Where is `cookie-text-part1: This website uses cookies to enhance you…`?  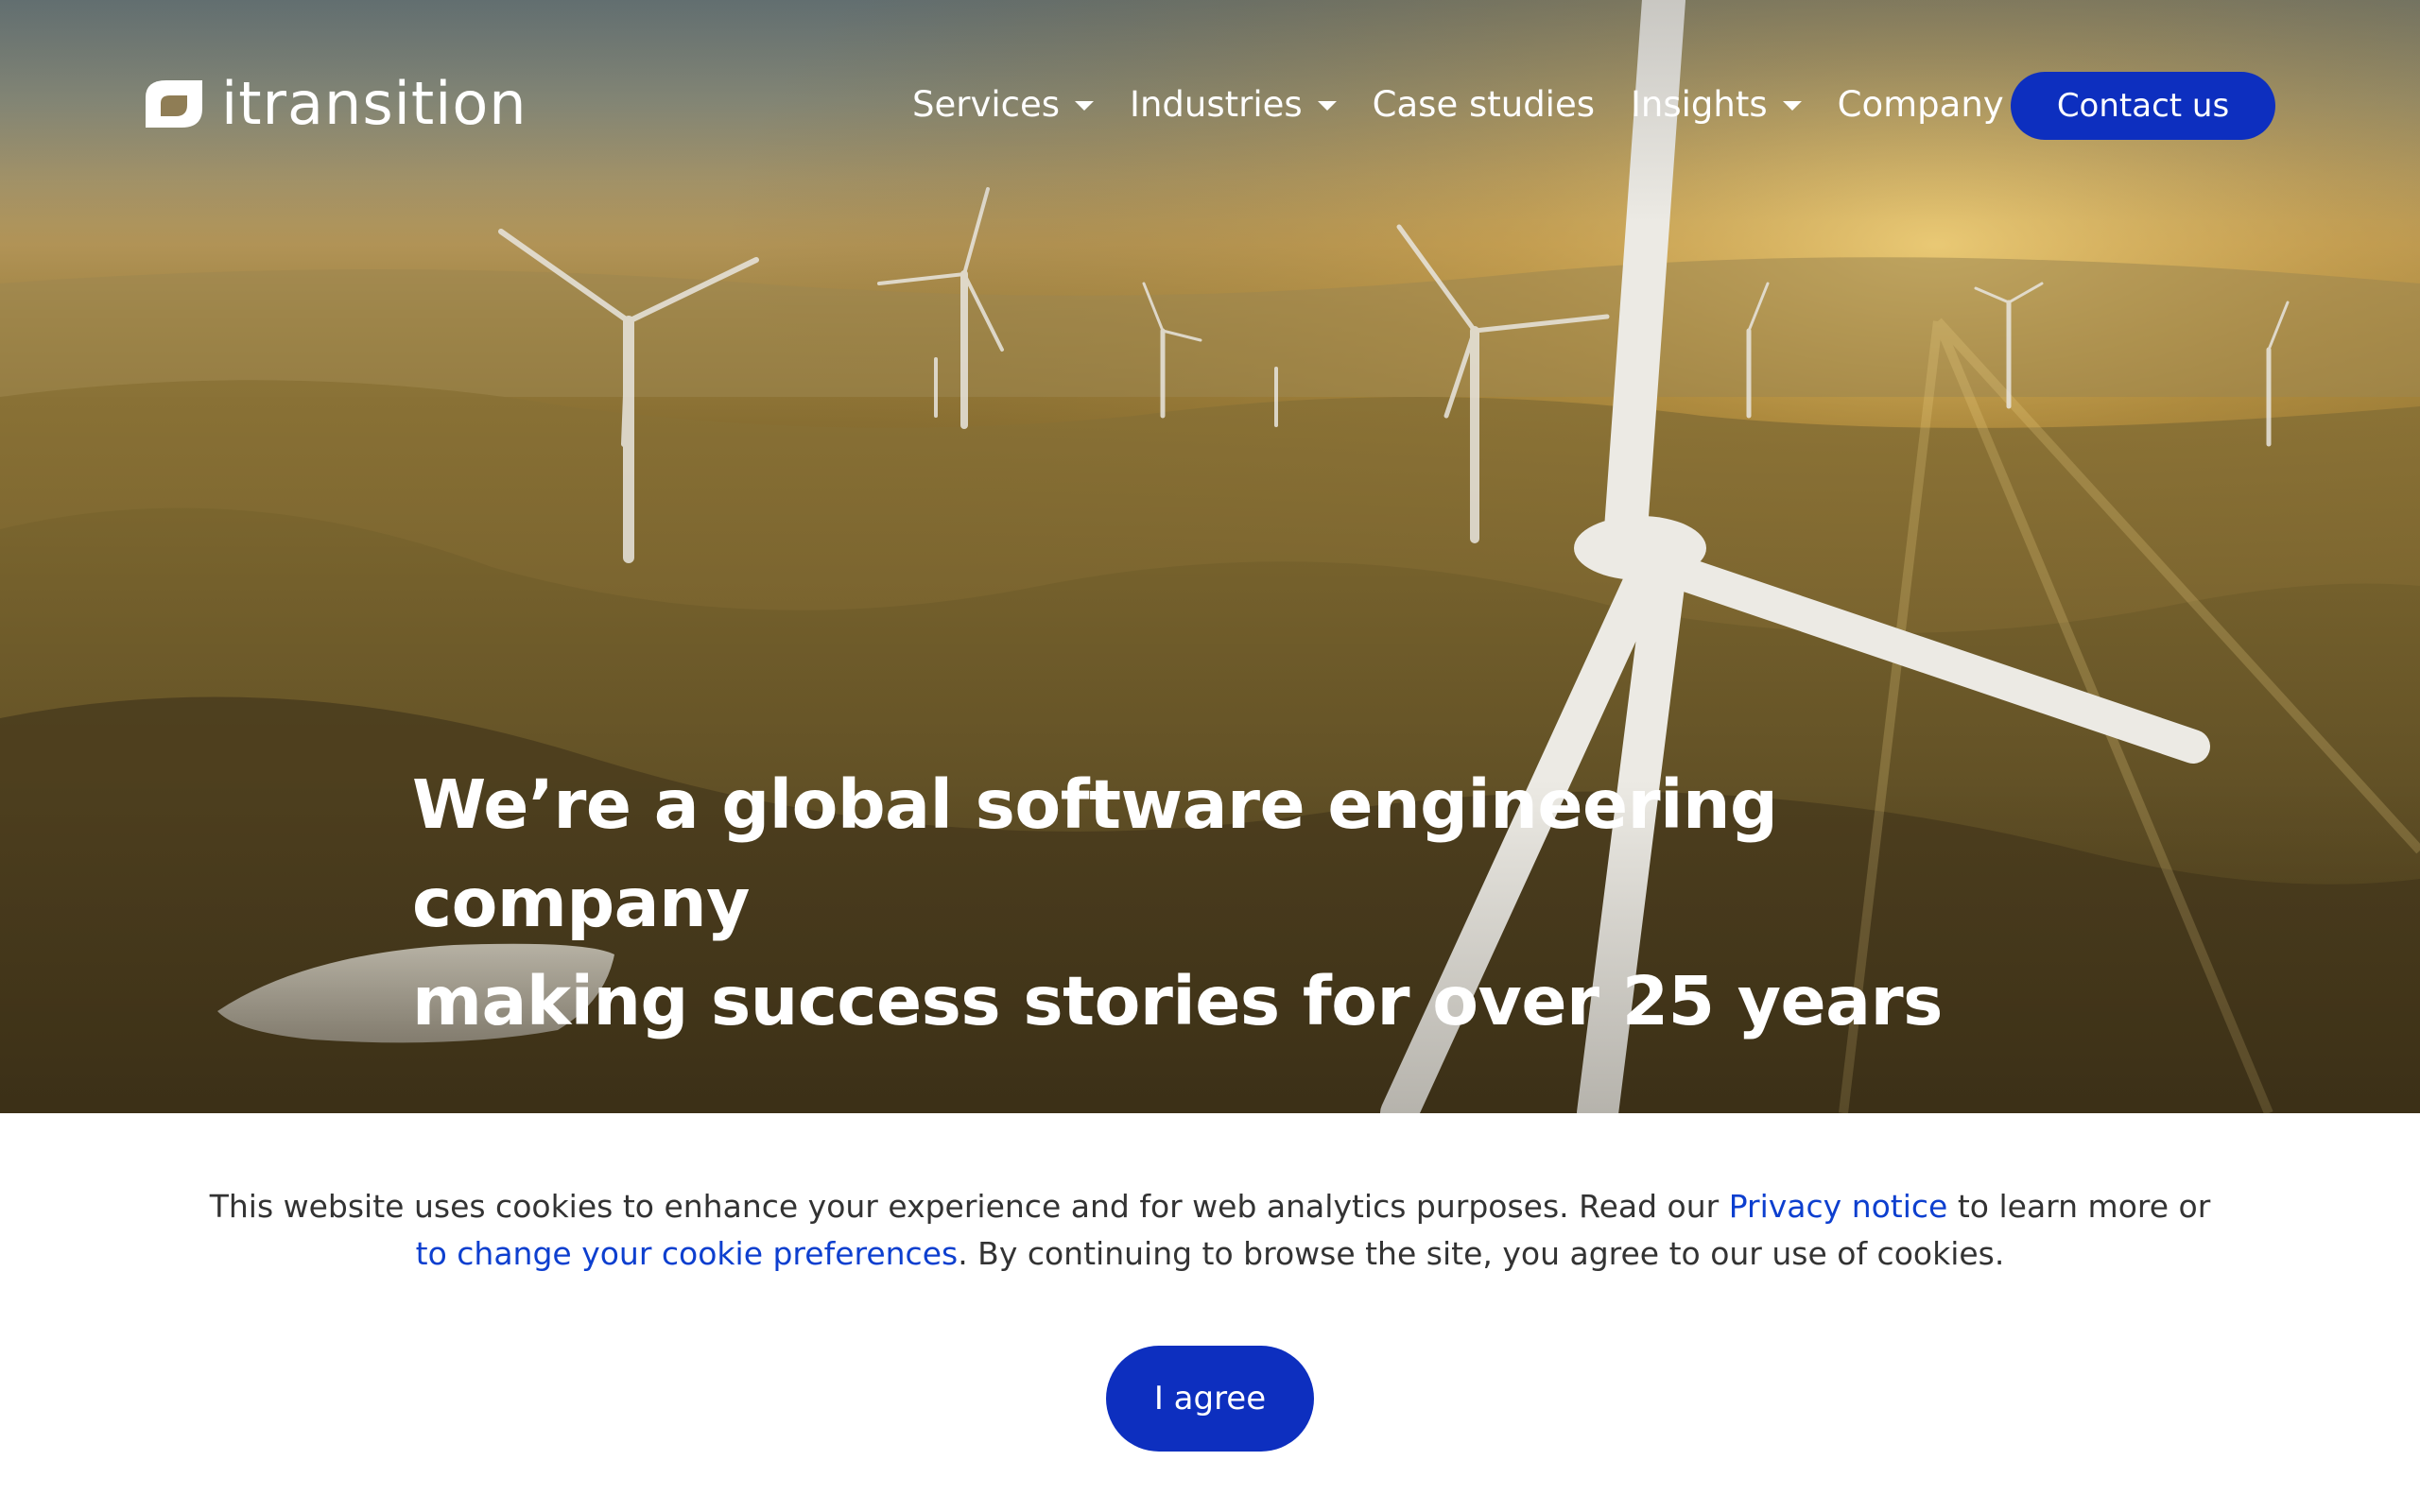 cookie-text-part1: This website uses cookies to enhance you… is located at coordinates (969, 1206).